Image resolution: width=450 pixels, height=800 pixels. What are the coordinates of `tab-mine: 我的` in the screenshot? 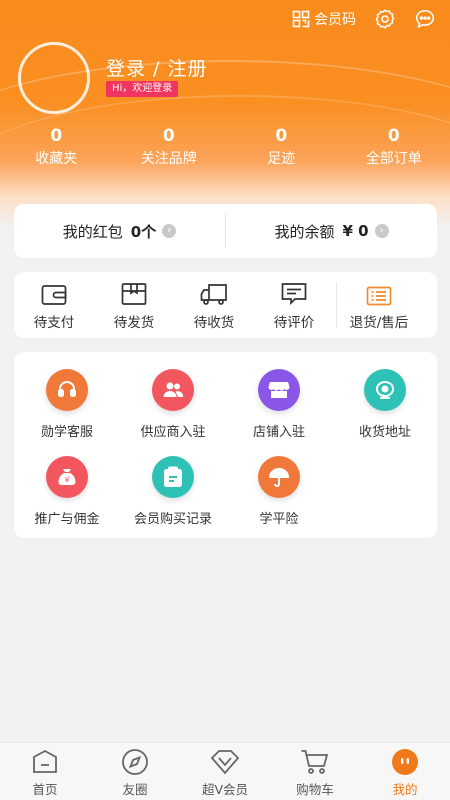 It's located at (405, 771).